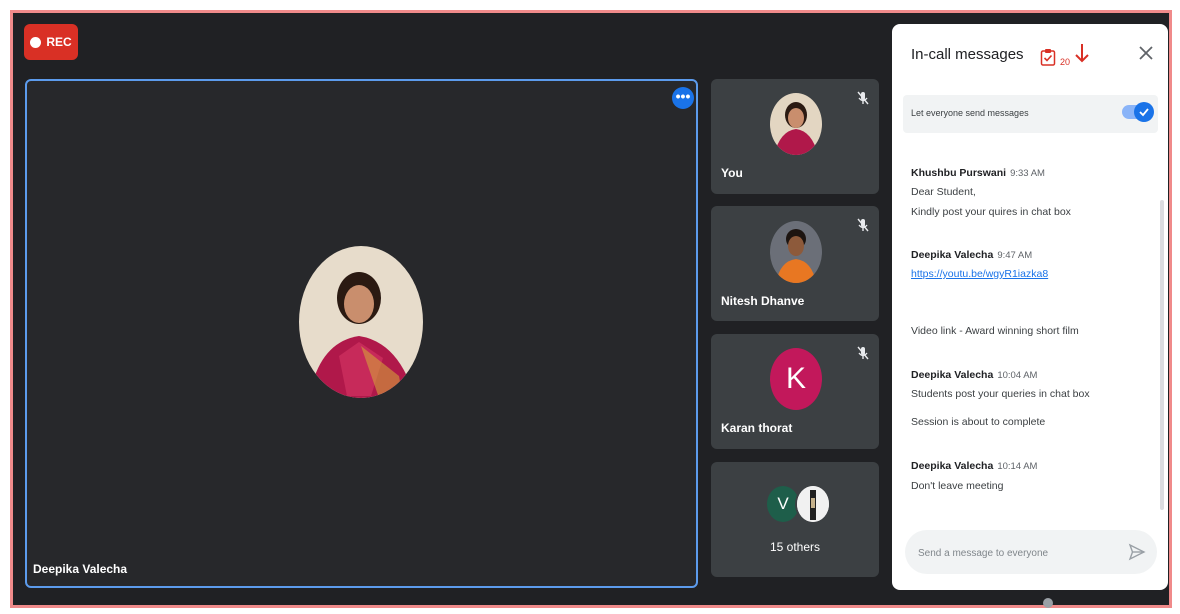 This screenshot has height=614, width=1180. Describe the element at coordinates (1144, 112) in the screenshot. I see `check-icon` at that location.